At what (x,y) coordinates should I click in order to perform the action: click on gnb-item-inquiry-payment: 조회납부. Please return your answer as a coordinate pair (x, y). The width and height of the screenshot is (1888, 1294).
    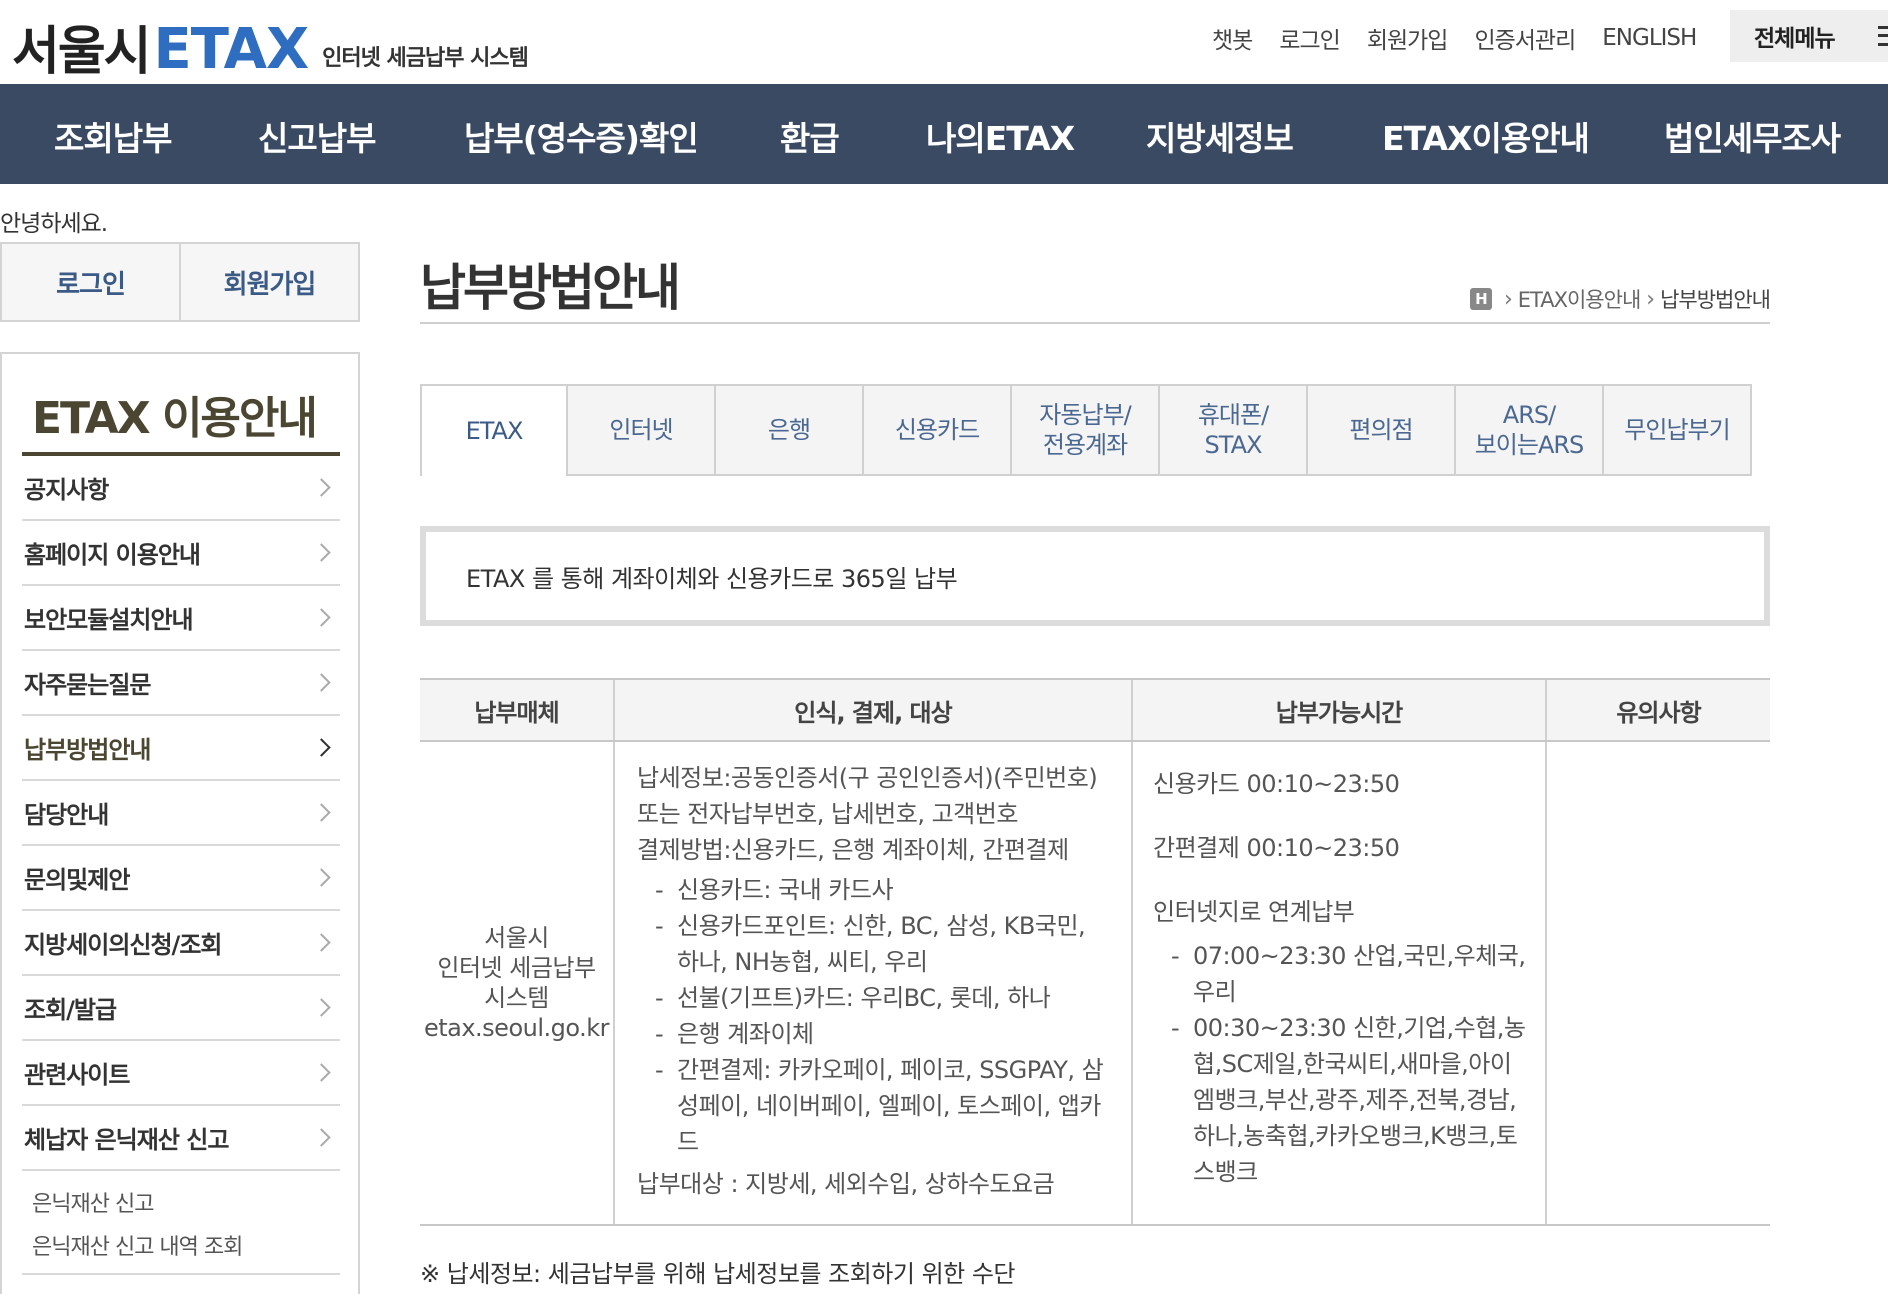
    Looking at the image, I should click on (113, 136).